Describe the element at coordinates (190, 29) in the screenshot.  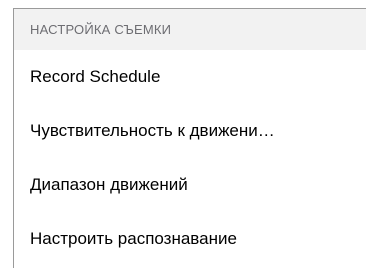
I see `section-header: НАСТРОЙКА СЪЕМКИ` at that location.